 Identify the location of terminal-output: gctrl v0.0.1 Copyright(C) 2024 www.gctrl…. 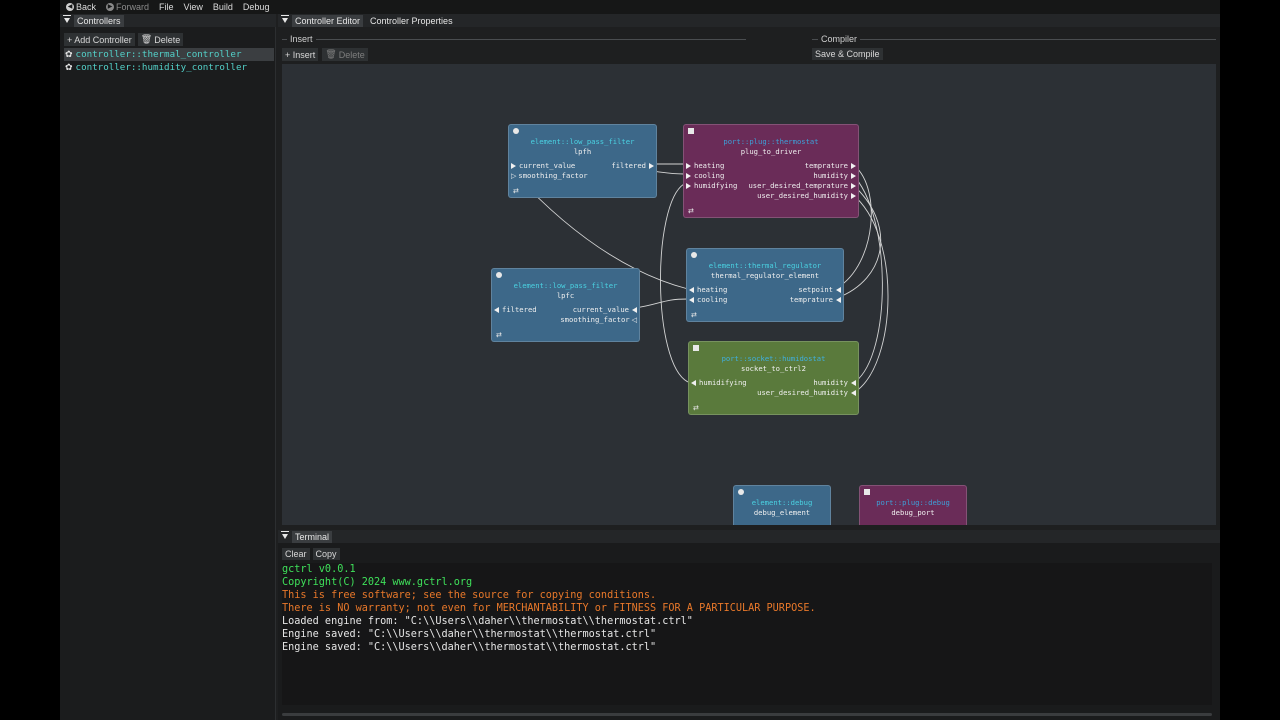
(747, 634).